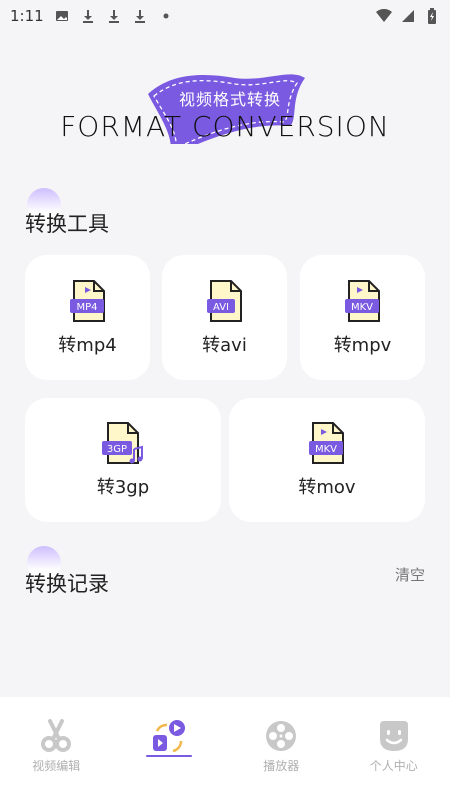  I want to click on card-label: 转mp4, so click(87, 345).